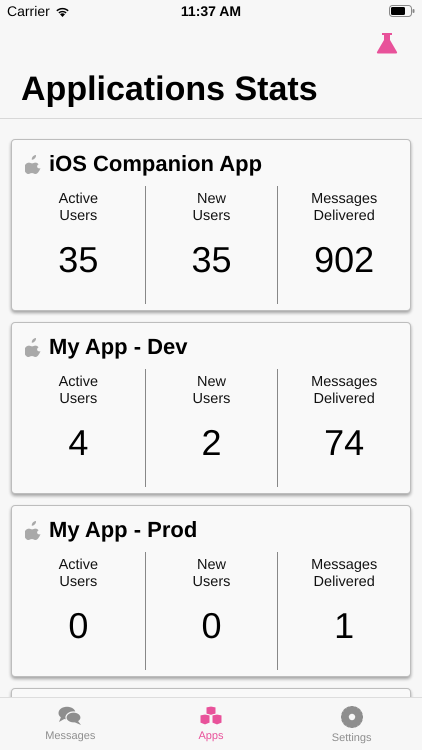  Describe the element at coordinates (344, 443) in the screenshot. I see `stat-value: 74` at that location.